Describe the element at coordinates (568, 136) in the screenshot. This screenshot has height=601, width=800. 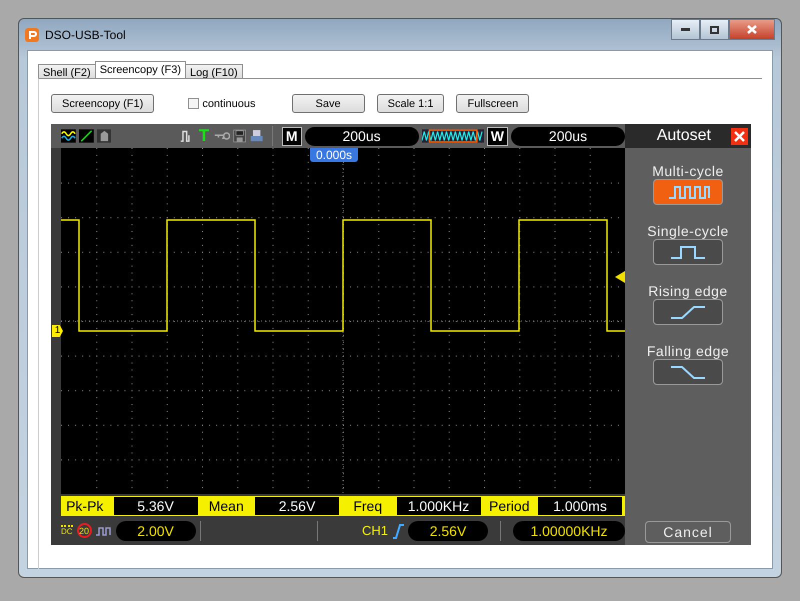
I see `window-timebase-readout: 200us` at that location.